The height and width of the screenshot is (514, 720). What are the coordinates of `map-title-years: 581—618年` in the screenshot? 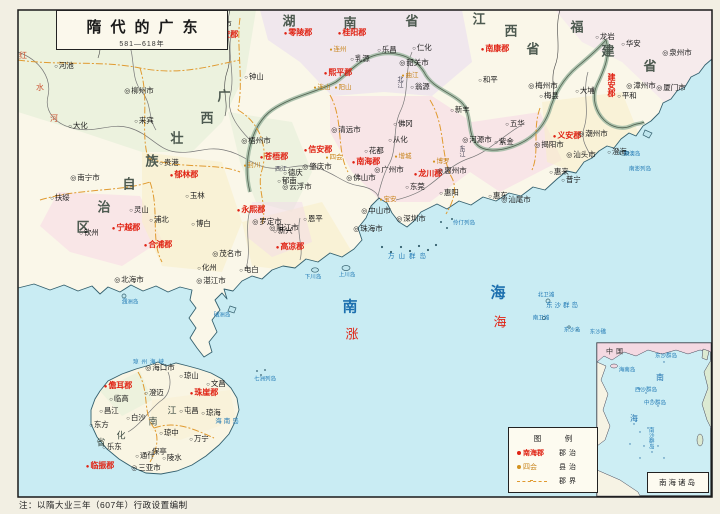 It's located at (142, 44).